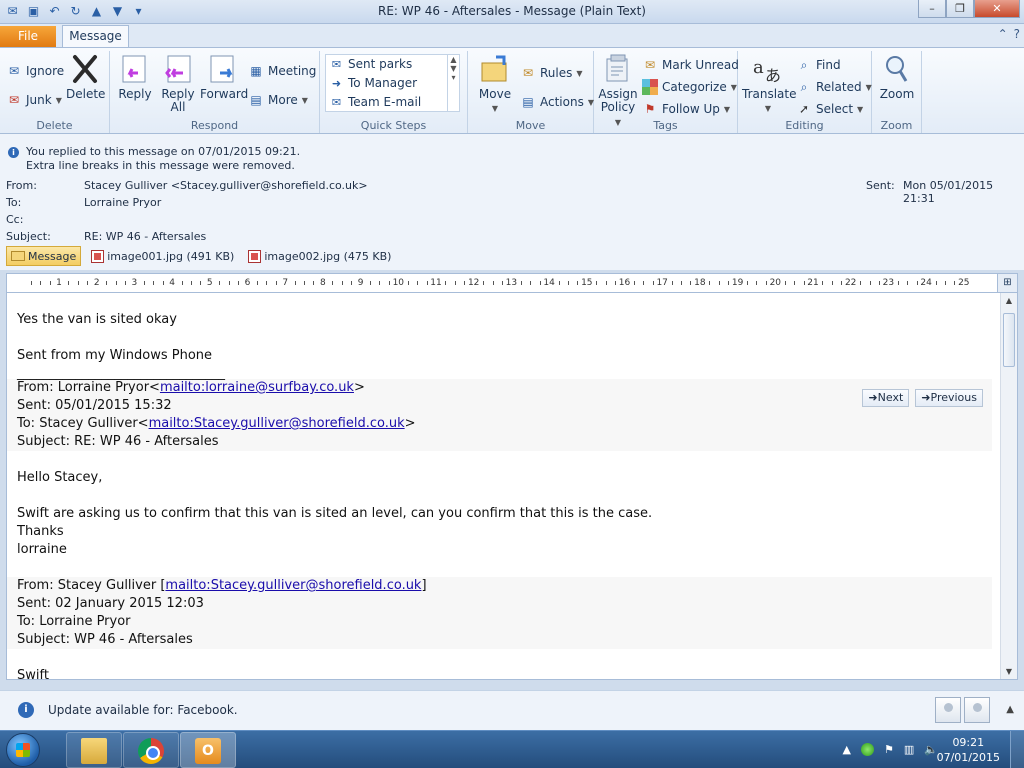 The image size is (1024, 768). What do you see at coordinates (968, 750) in the screenshot?
I see `taskbar-clock: 09:21 07/01/2015` at bounding box center [968, 750].